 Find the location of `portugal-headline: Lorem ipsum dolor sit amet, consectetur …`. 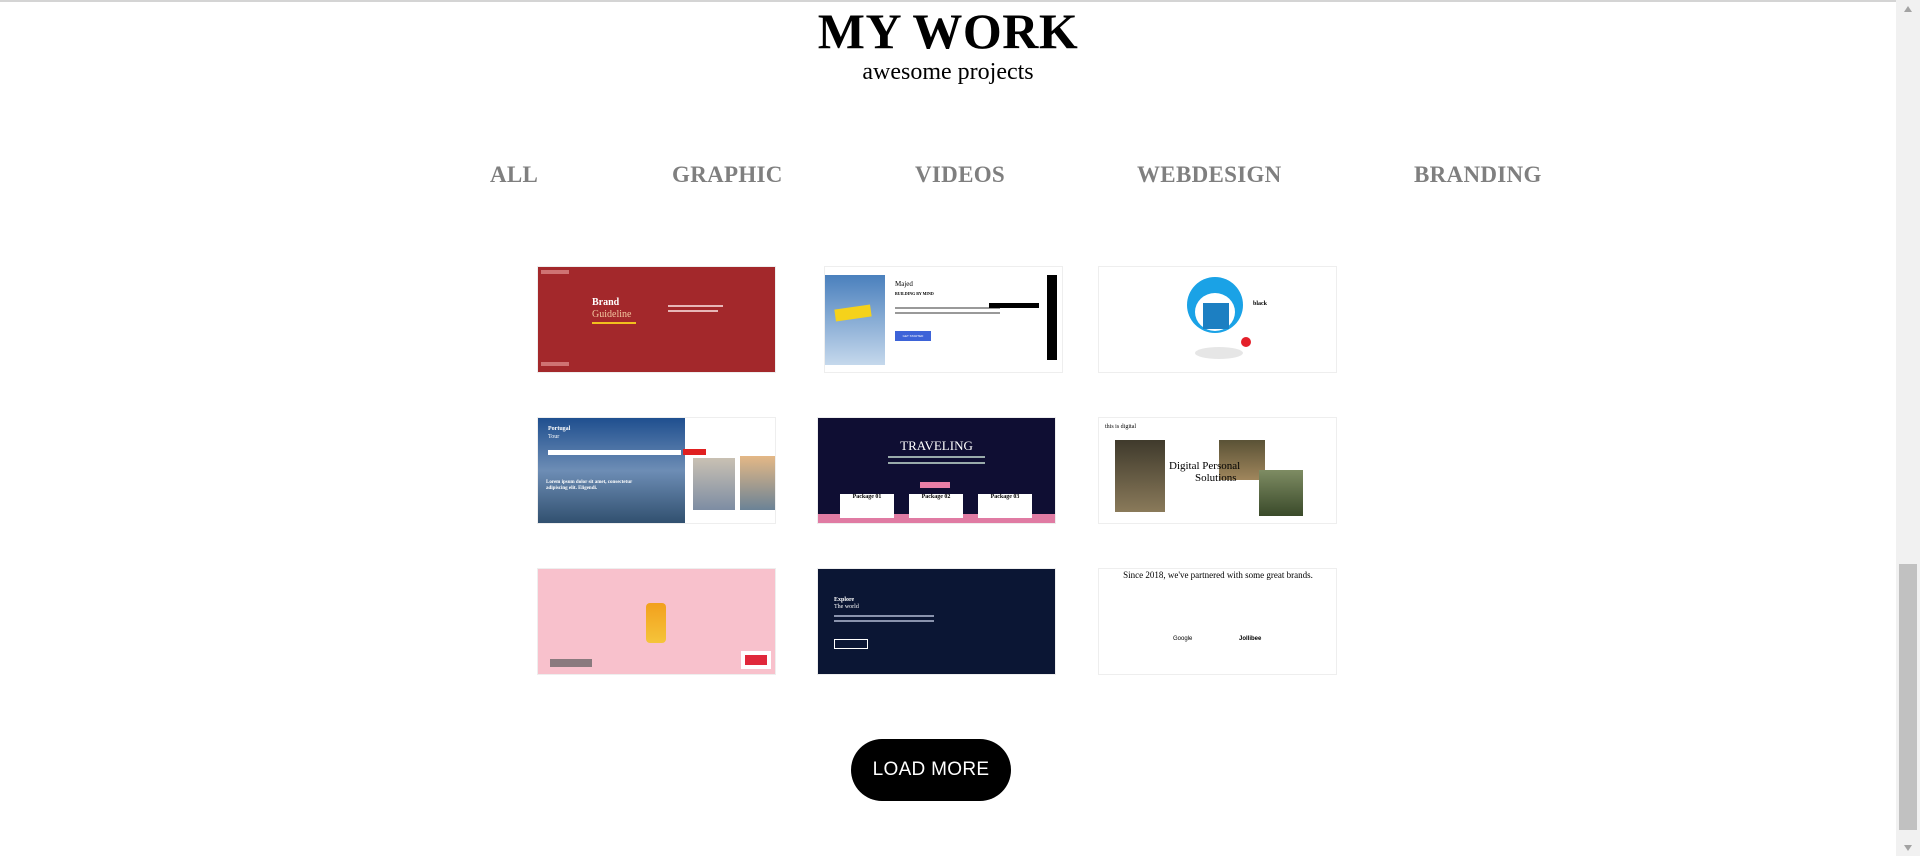

portugal-headline: Lorem ipsum dolor sit amet, consectetur … is located at coordinates (589, 485).